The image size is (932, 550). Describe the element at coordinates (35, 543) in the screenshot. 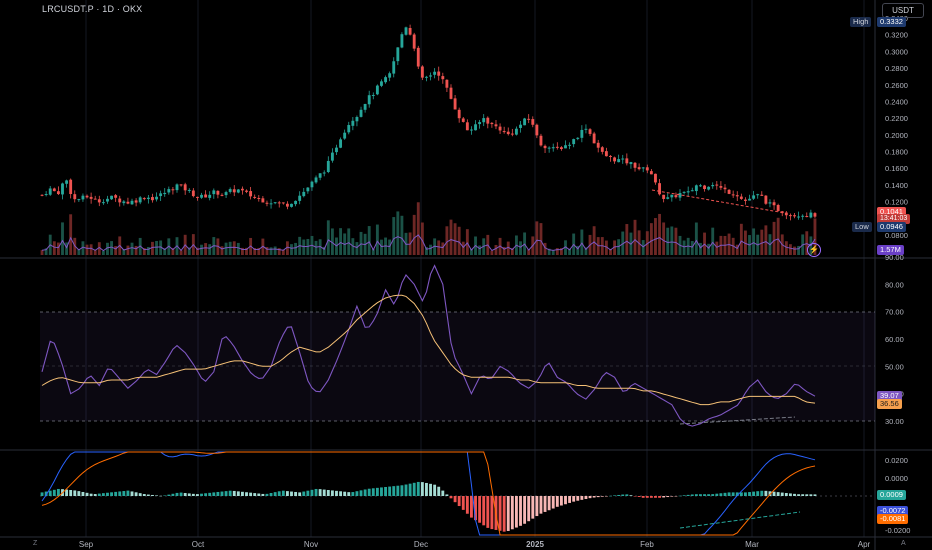

I see `timezone-icon: Z` at that location.